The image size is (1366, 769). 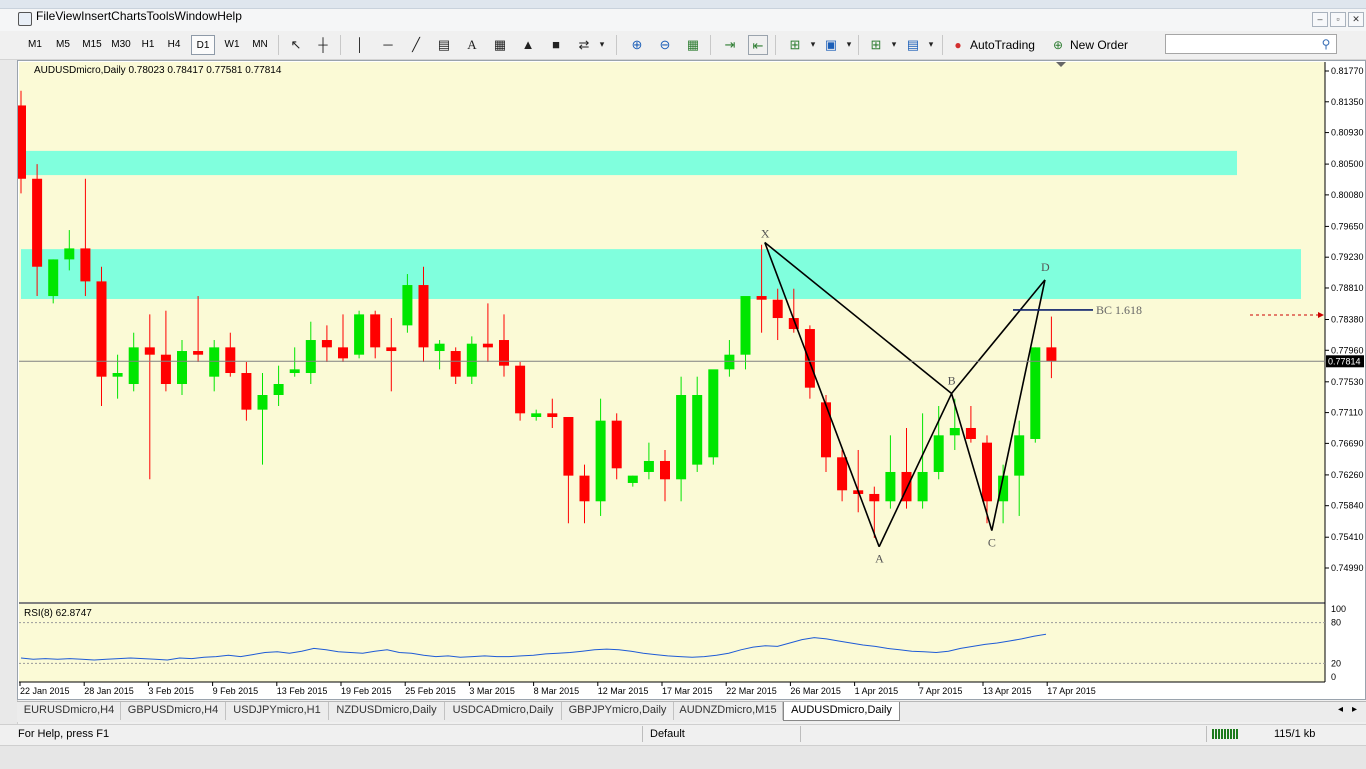 What do you see at coordinates (637, 45) in the screenshot?
I see `zoom-in-icon: ⊕` at bounding box center [637, 45].